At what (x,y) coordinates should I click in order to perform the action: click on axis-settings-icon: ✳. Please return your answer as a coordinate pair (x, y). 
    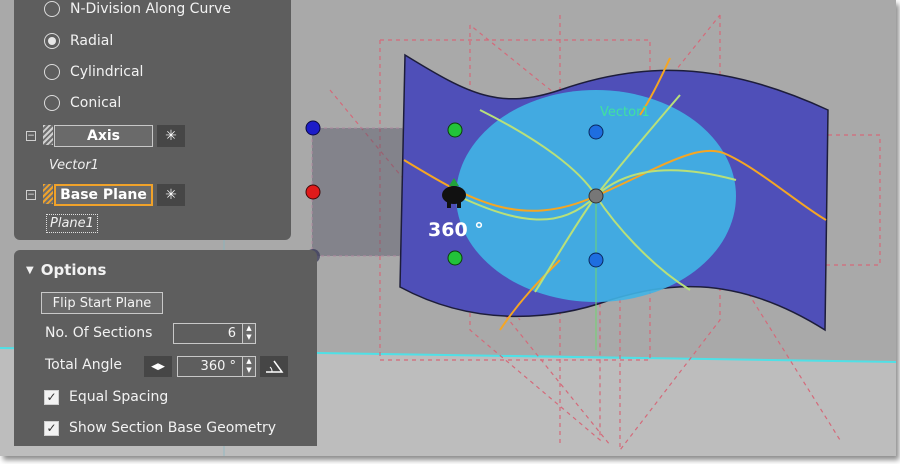
    Looking at the image, I should click on (171, 136).